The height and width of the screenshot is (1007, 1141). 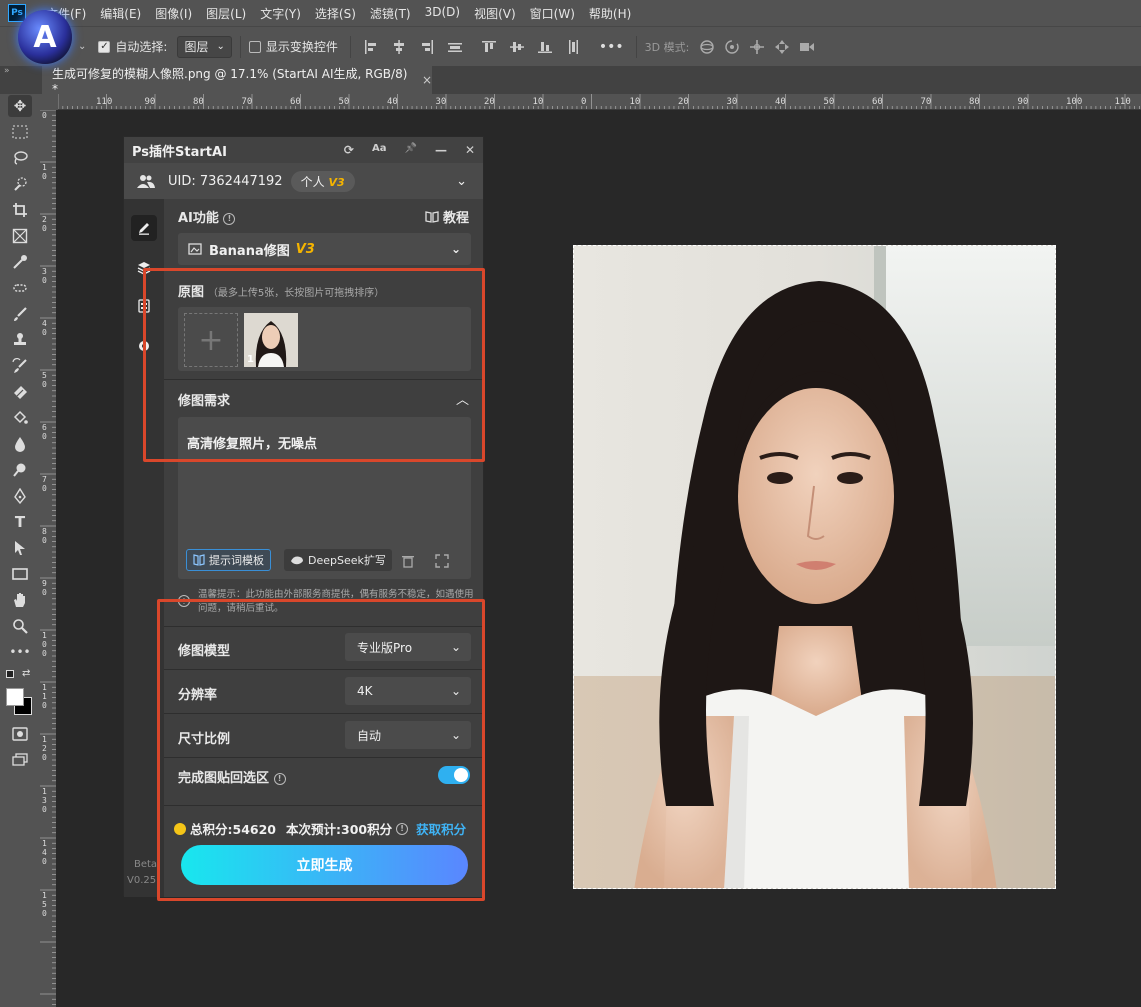 I want to click on ai-function-dropdown: Banana修图 V3 ⌄, so click(x=324, y=249).